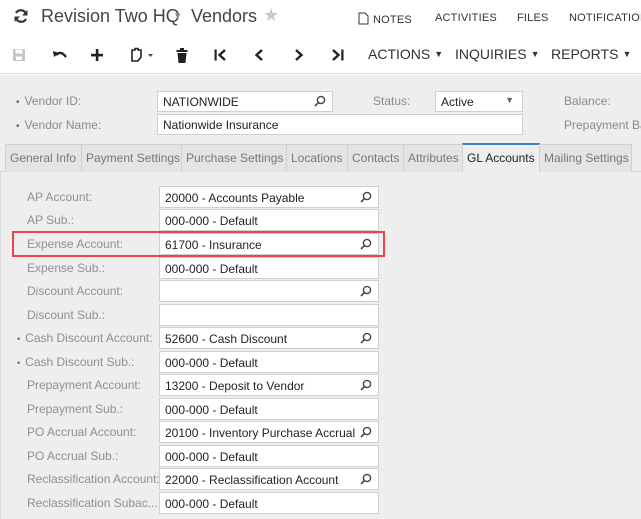 The image size is (641, 519). What do you see at coordinates (585, 158) in the screenshot?
I see `tab-mailing-settings: Mailing Settings` at bounding box center [585, 158].